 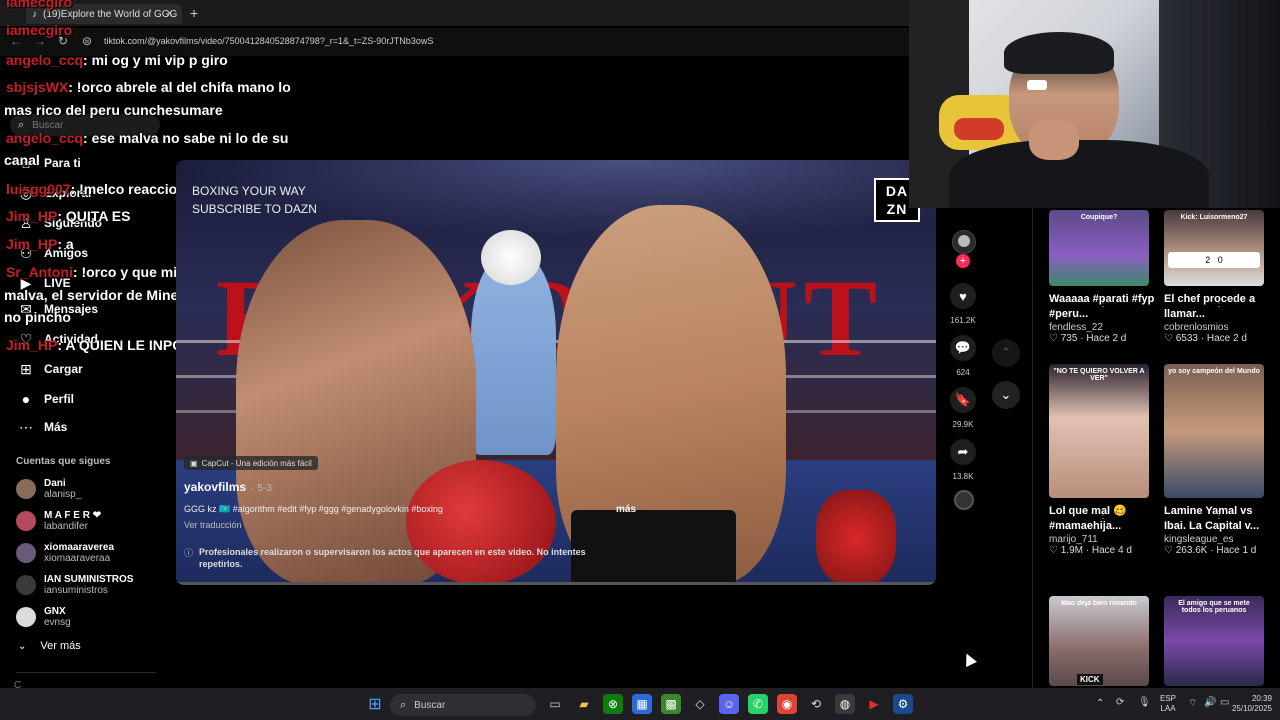 What do you see at coordinates (375, 704) in the screenshot?
I see `windows-start-icon: ⊞` at bounding box center [375, 704].